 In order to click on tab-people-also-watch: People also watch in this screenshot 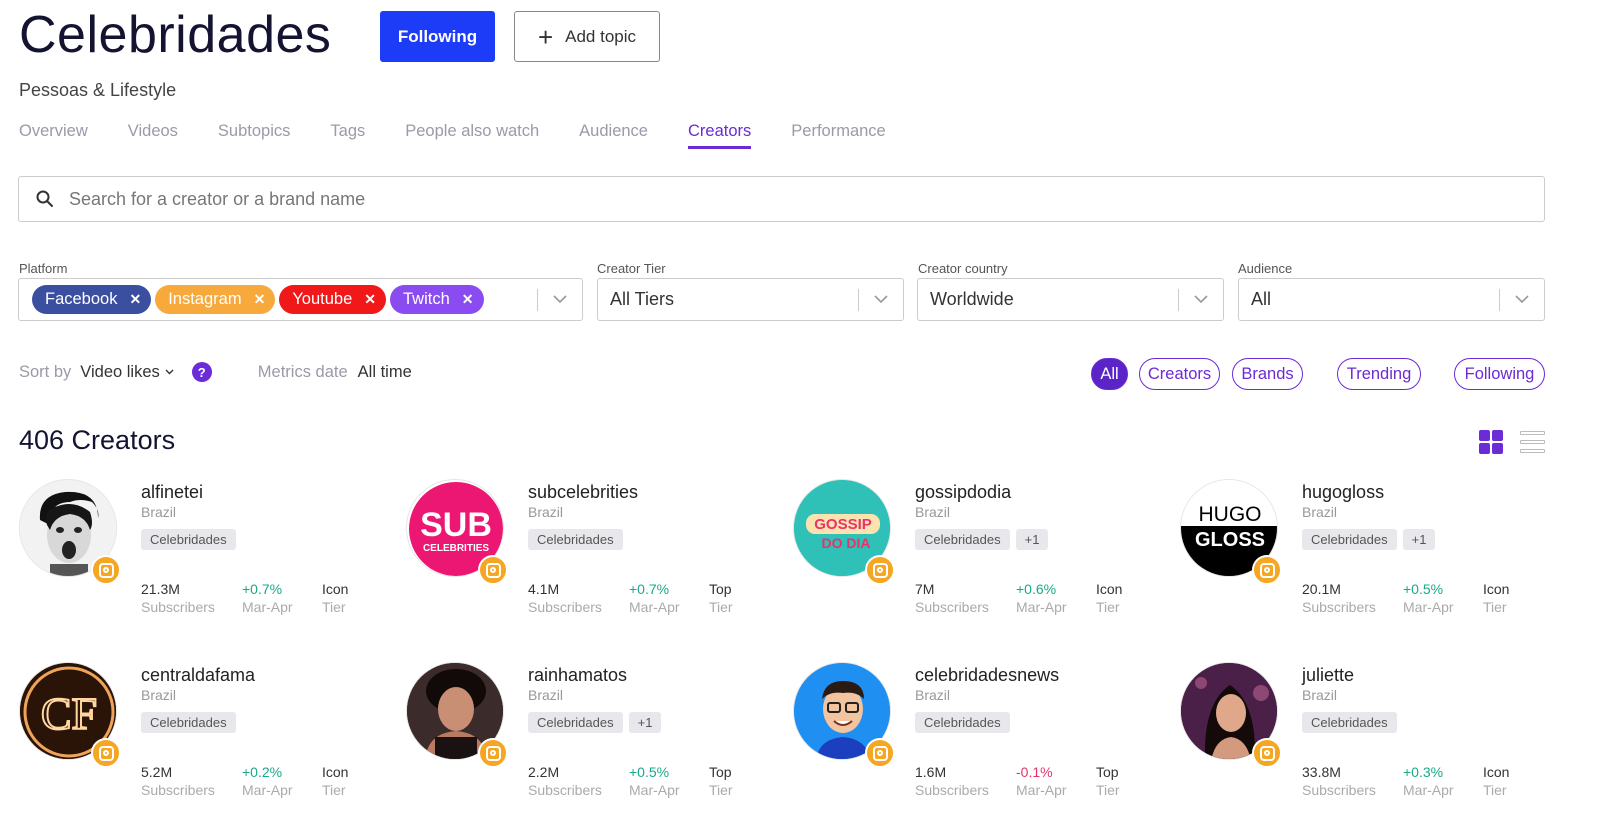, I will do `click(472, 135)`.